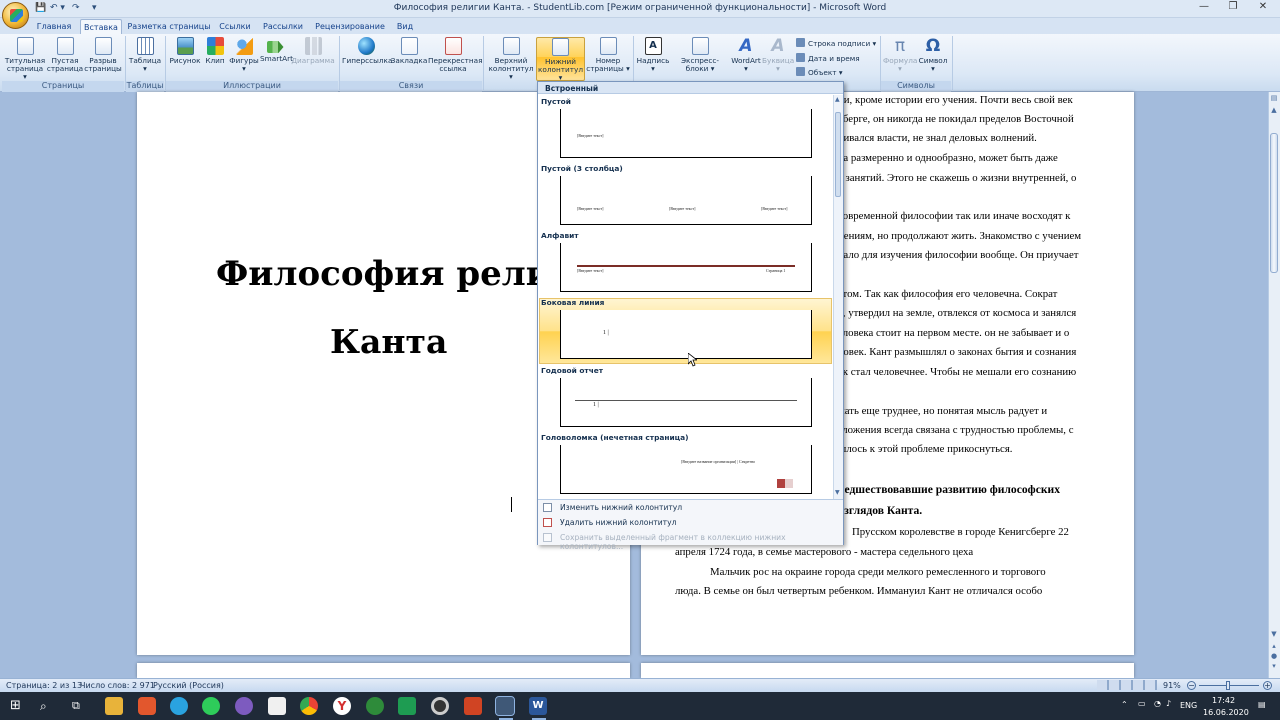 The width and height of the screenshot is (1280, 720). What do you see at coordinates (215, 59) in the screenshot?
I see `clipart-button: Клип` at bounding box center [215, 59].